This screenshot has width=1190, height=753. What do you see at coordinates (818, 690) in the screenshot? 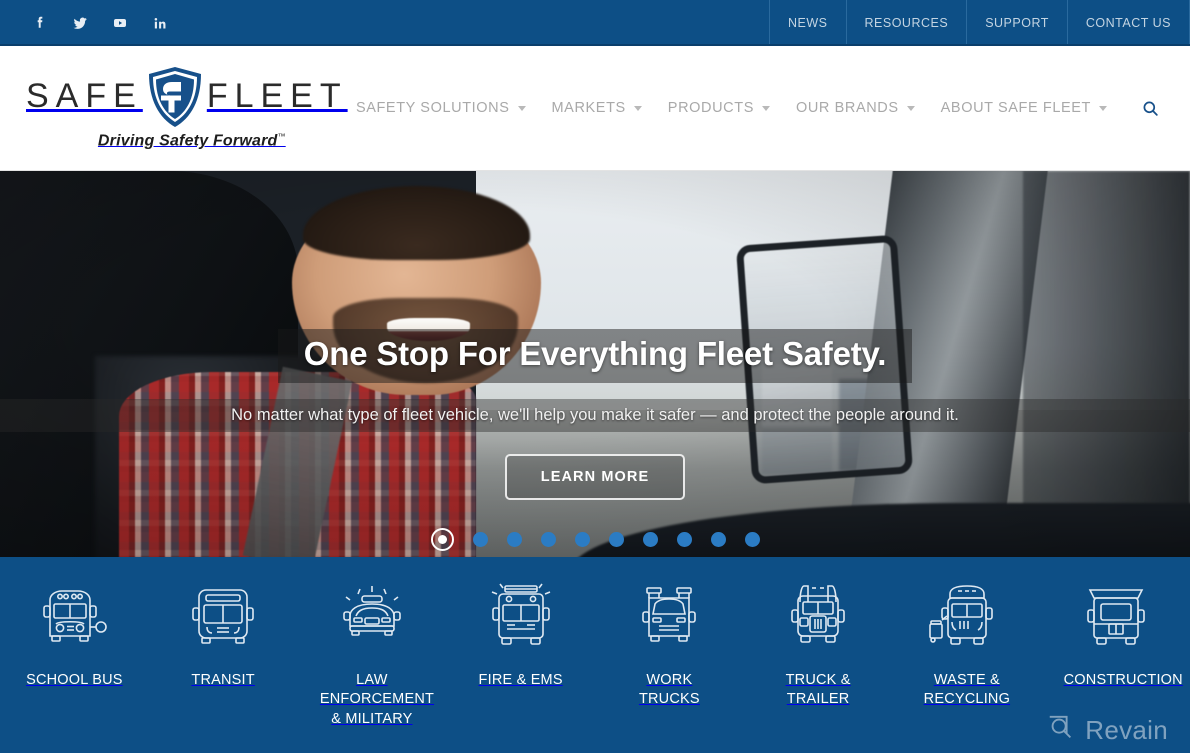
I see `market-label: TRUCK & TRAILER` at bounding box center [818, 690].